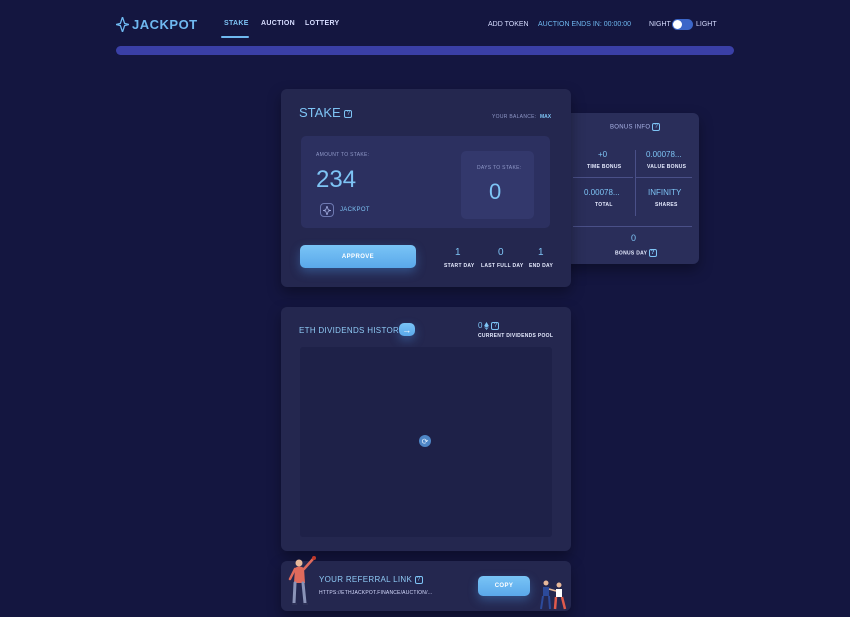 The height and width of the screenshot is (617, 850). Describe the element at coordinates (459, 266) in the screenshot. I see `start-day-label: START DAY` at that location.